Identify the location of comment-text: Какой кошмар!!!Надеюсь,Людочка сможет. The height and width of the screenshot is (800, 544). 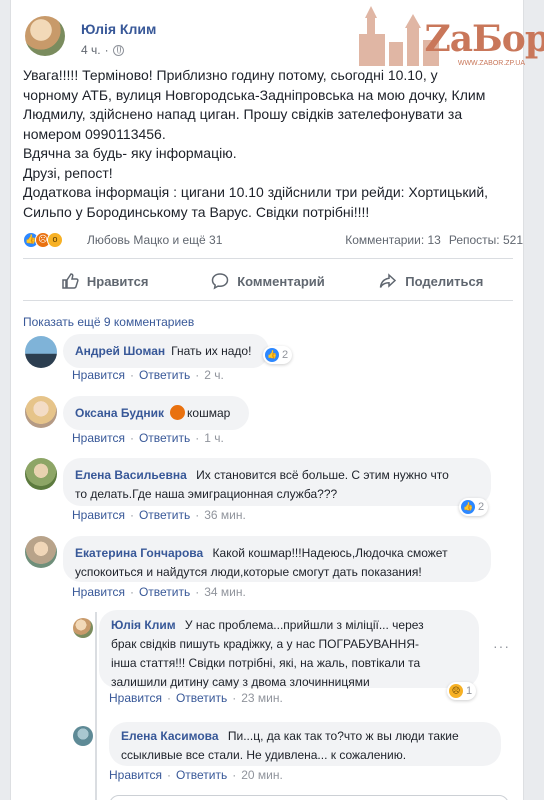
(330, 553).